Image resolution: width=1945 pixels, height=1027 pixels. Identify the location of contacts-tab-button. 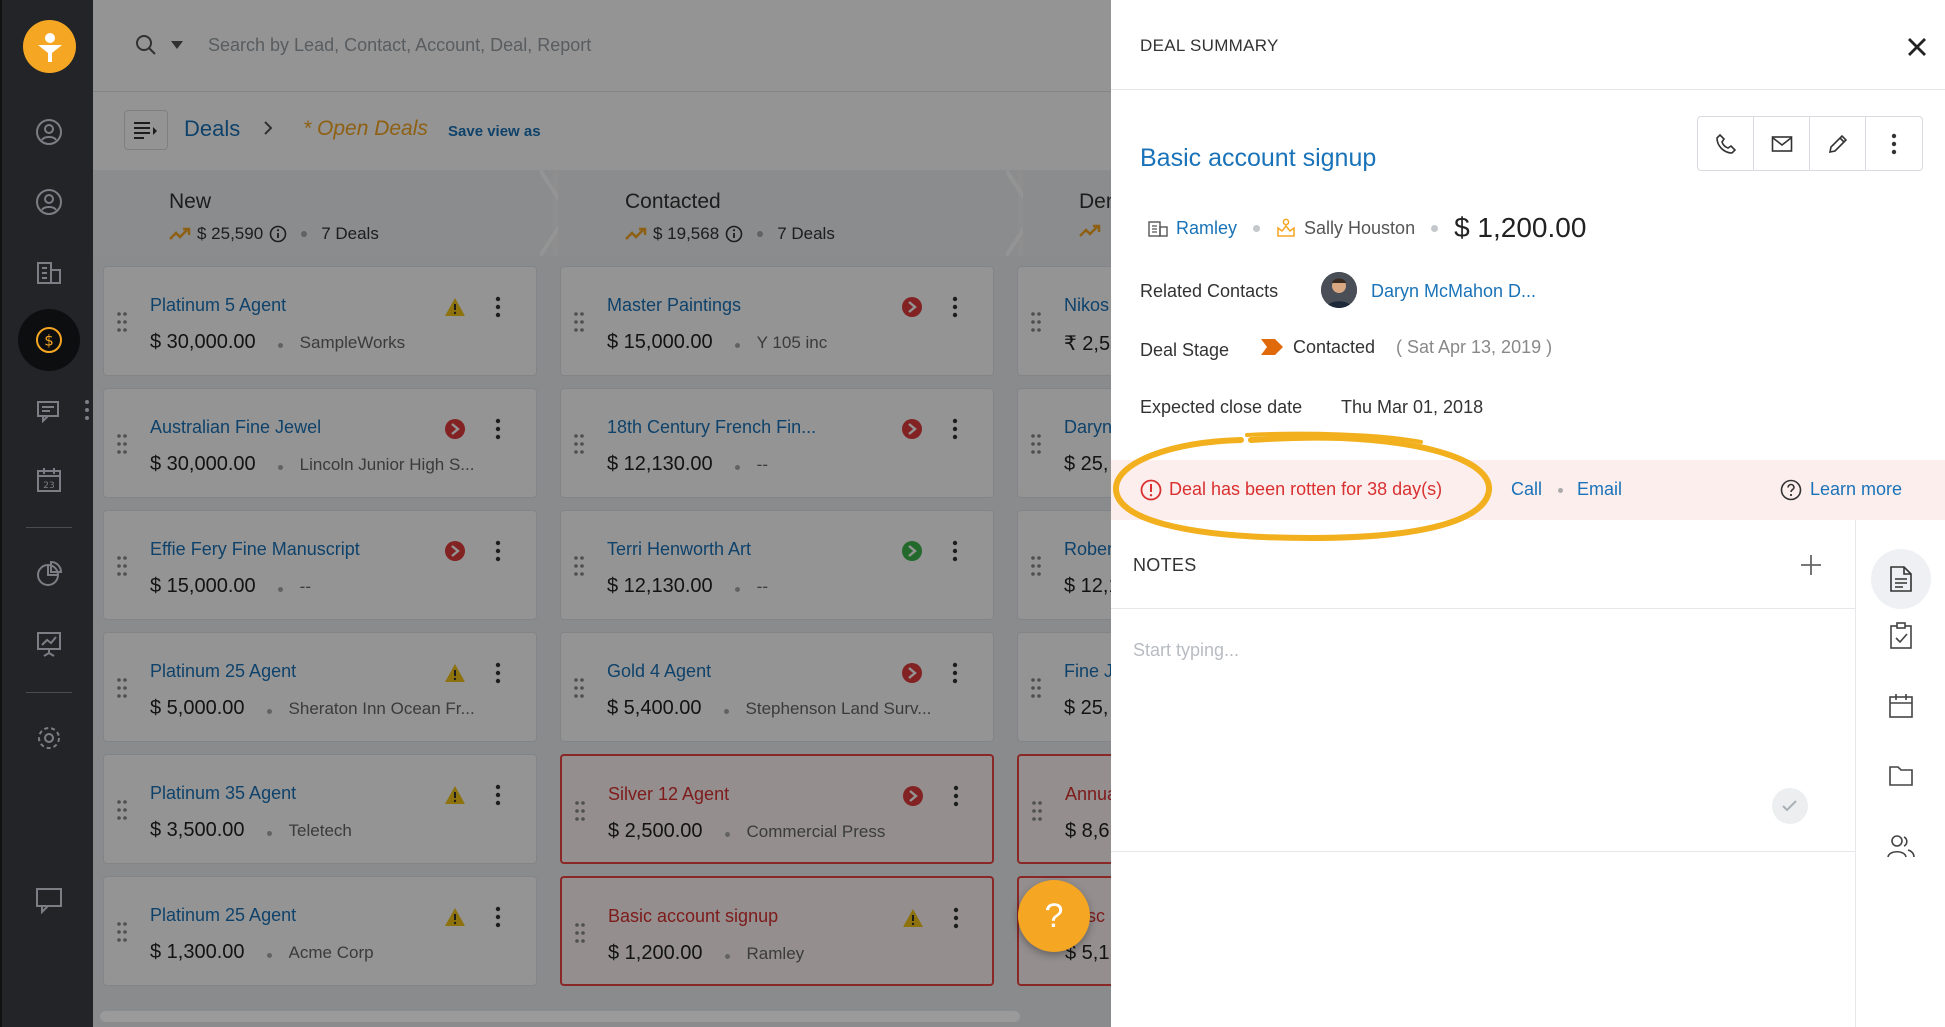
(1901, 846).